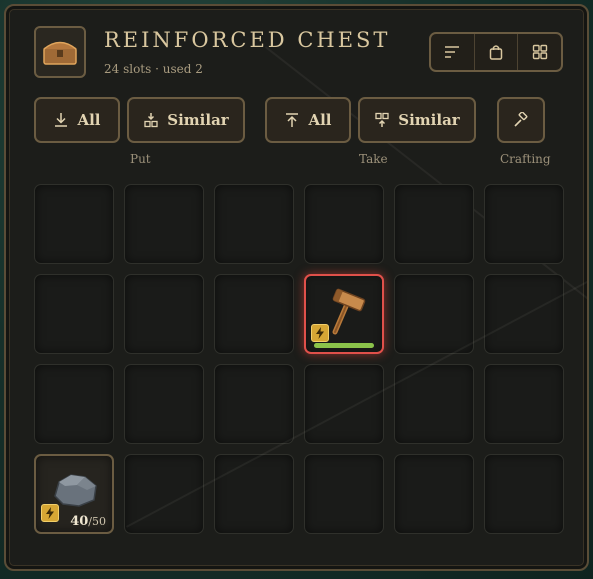 The image size is (593, 579). Describe the element at coordinates (153, 69) in the screenshot. I see `slot-usage: 24 slots · used 2` at that location.